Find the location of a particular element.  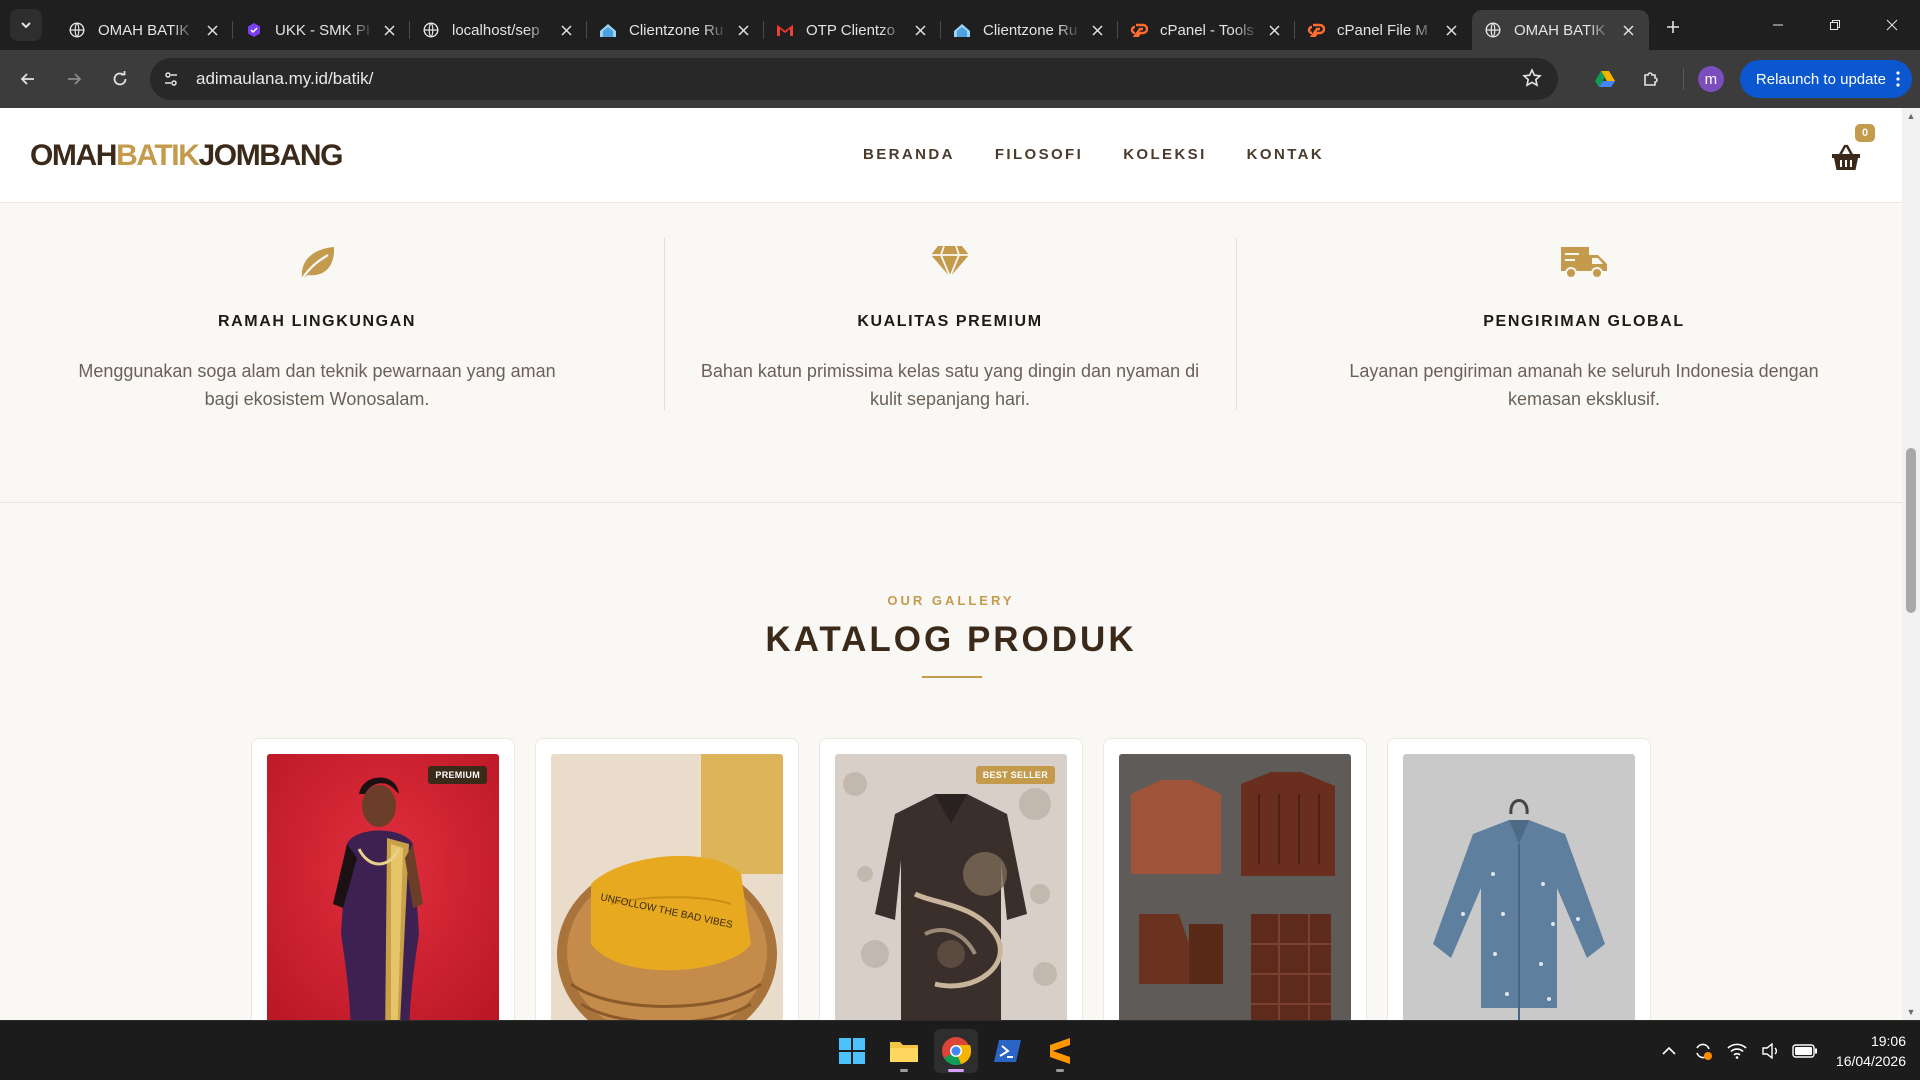

main-nav: BERANDA FILOSOFI KOLEKSI KONTAK is located at coordinates (1093, 154).